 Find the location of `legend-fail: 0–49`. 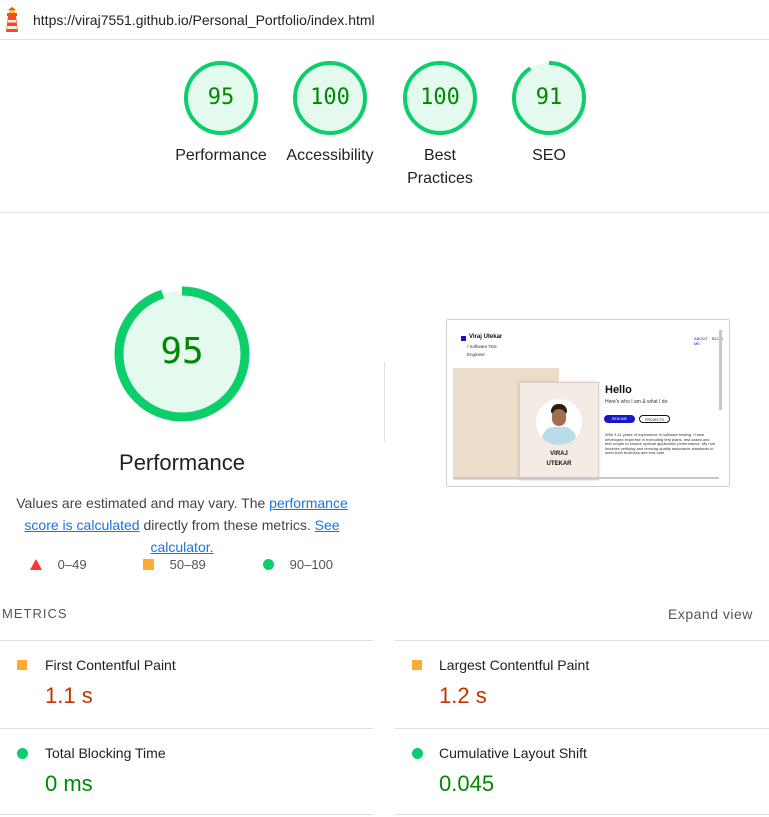

legend-fail: 0–49 is located at coordinates (58, 564).